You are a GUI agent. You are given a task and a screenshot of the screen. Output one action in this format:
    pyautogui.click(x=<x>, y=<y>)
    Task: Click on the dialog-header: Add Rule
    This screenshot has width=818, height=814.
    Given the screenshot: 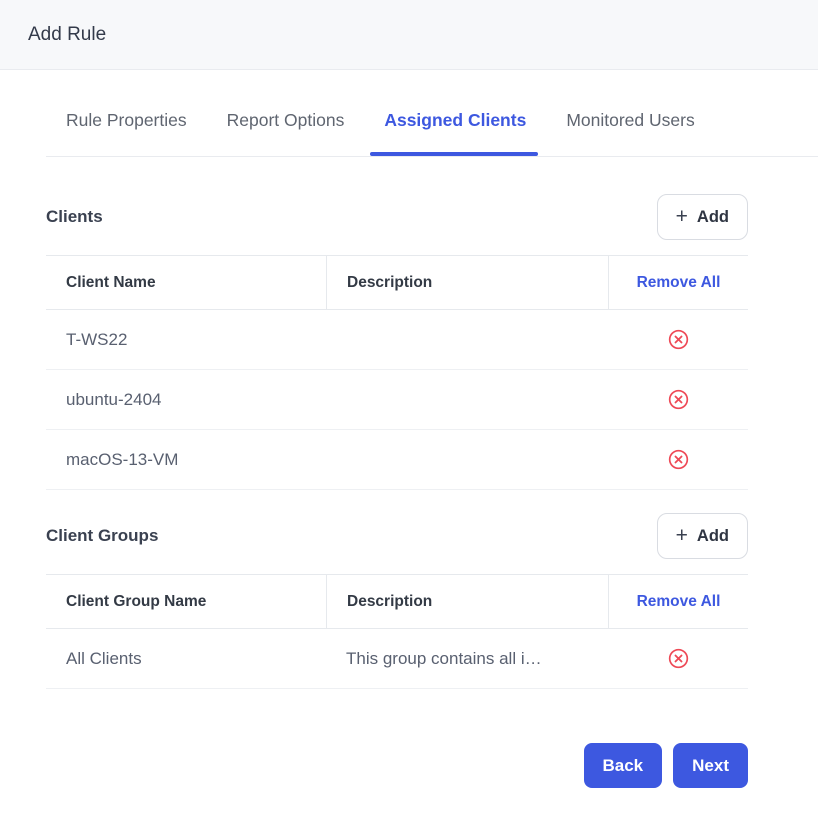 What is the action you would take?
    pyautogui.click(x=409, y=35)
    